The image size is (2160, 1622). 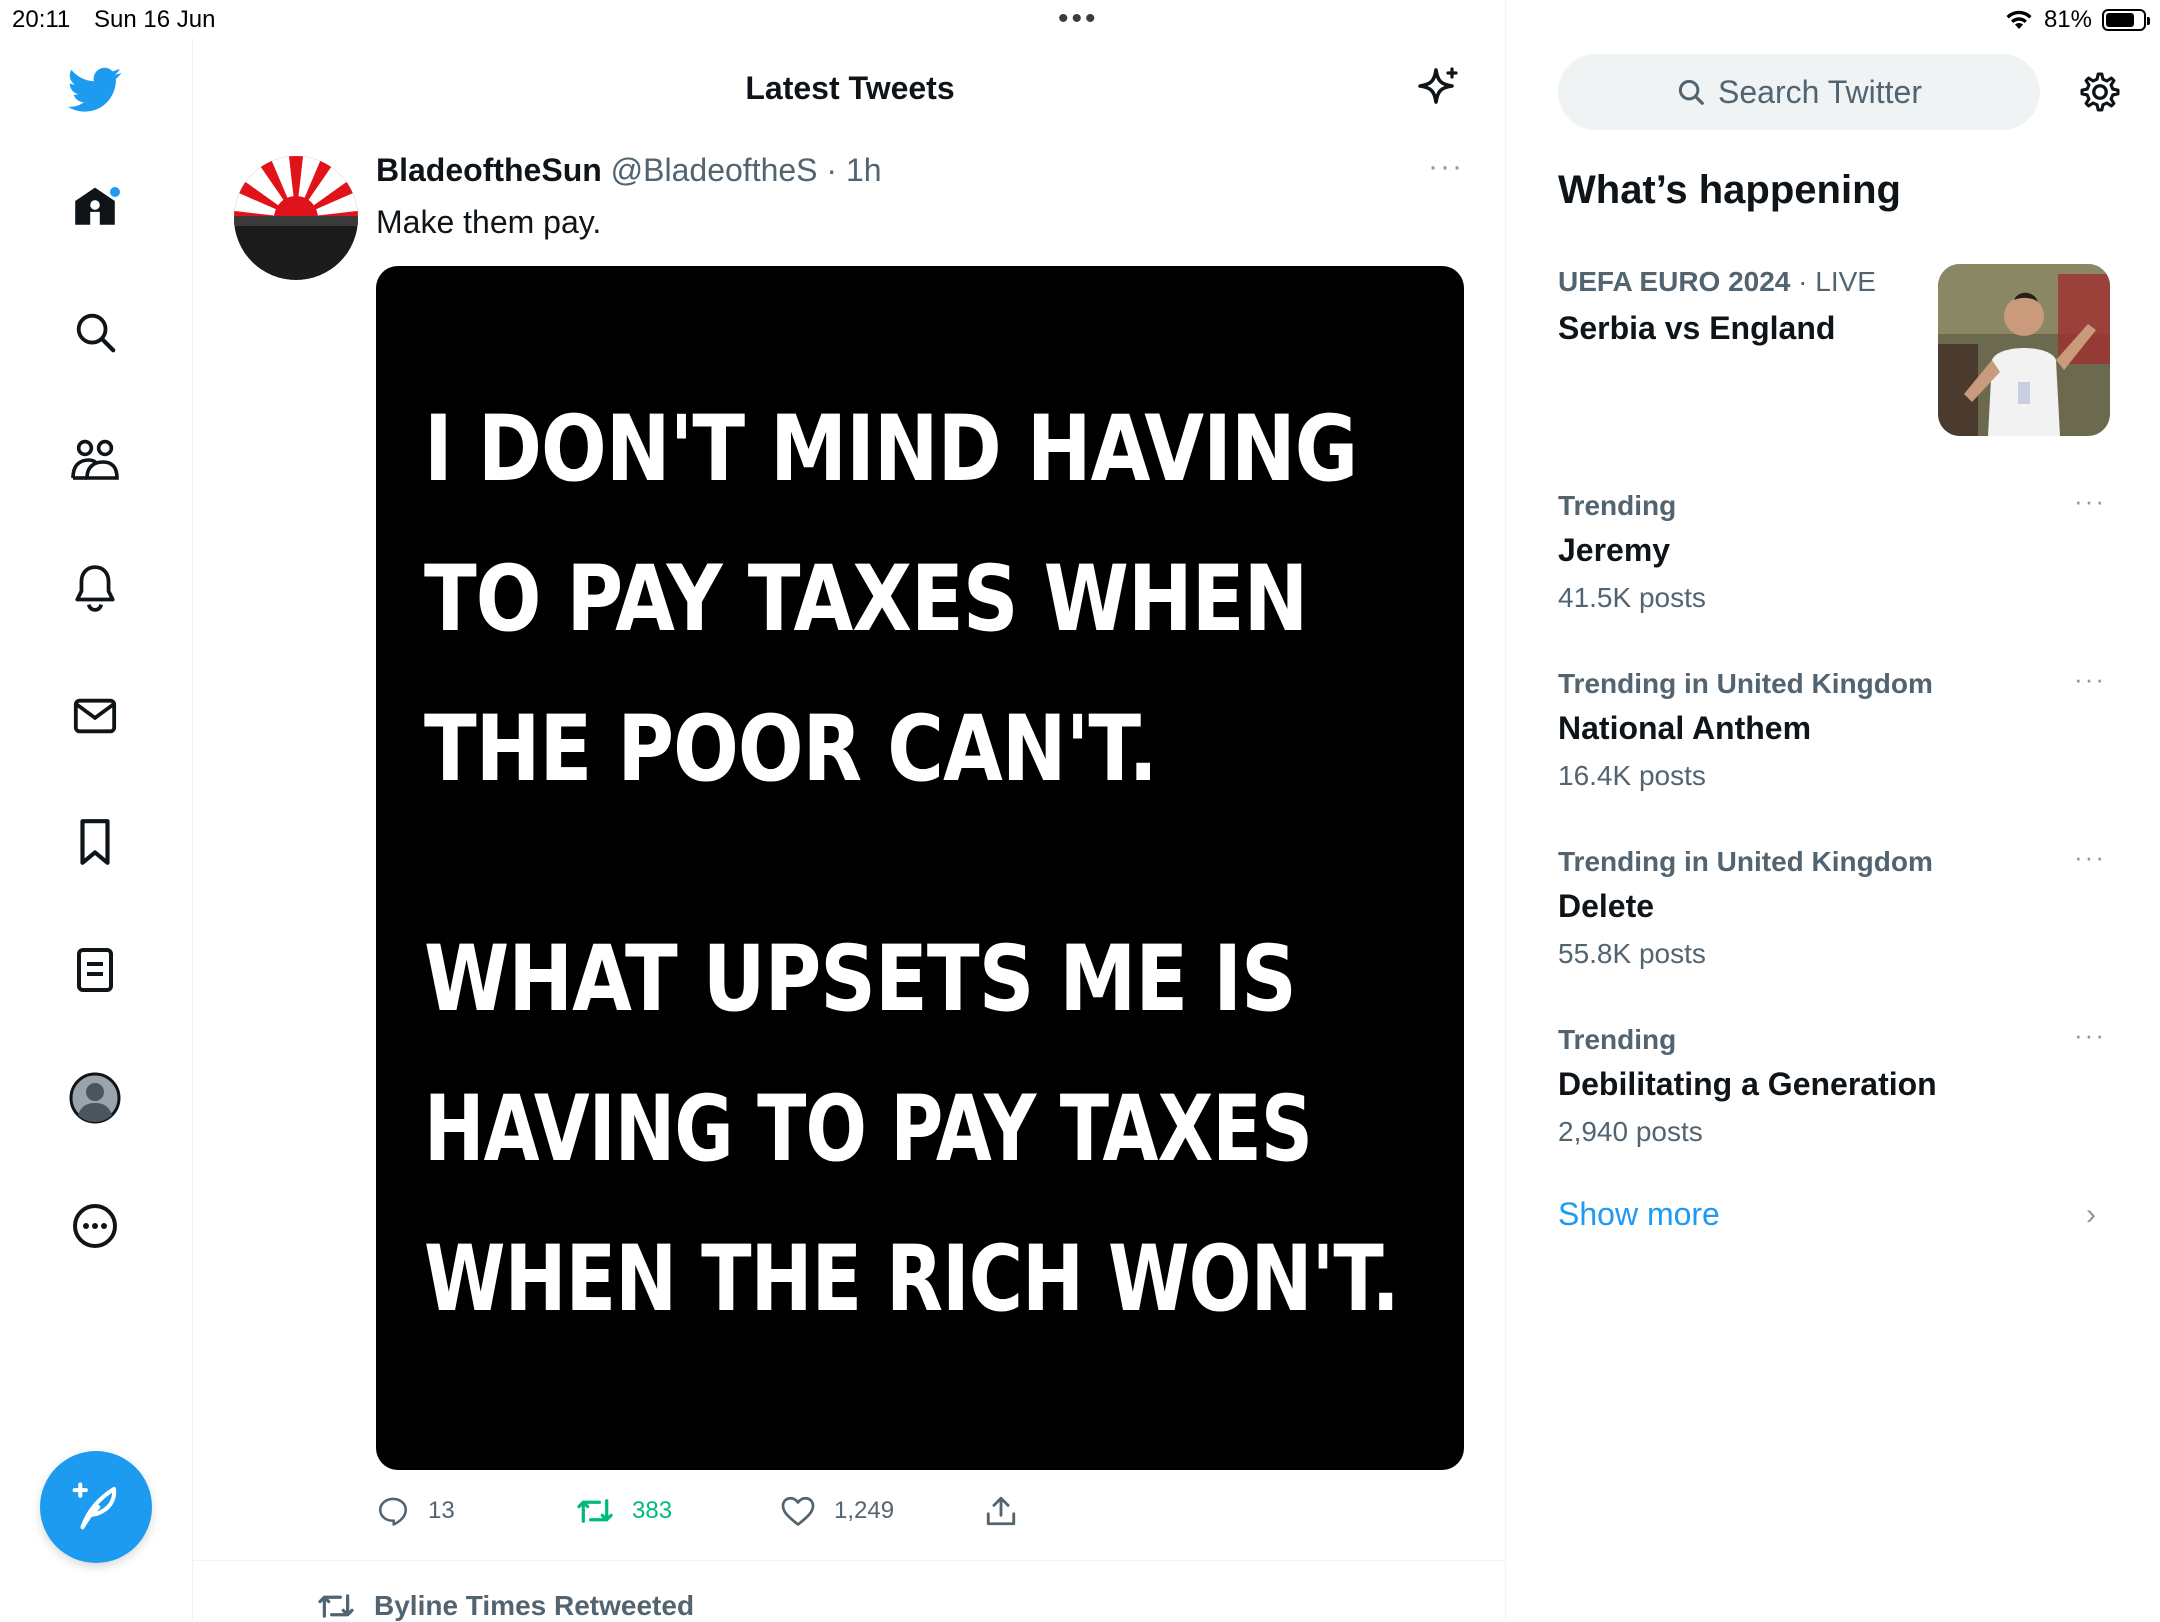 I want to click on search-input: Search Twitter, so click(x=1799, y=92).